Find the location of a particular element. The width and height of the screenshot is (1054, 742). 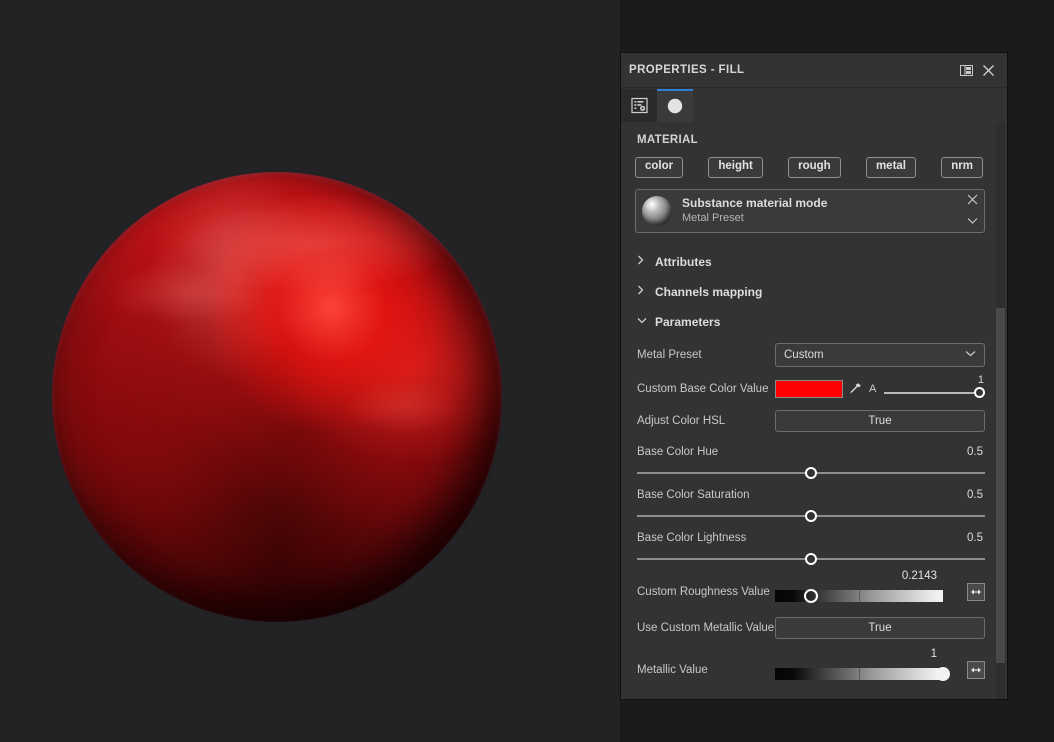

metallic-tick is located at coordinates (859, 673).